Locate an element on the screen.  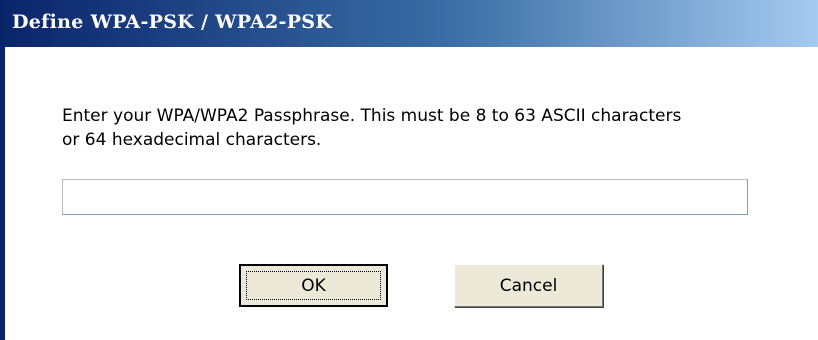
focus-ring is located at coordinates (313, 285).